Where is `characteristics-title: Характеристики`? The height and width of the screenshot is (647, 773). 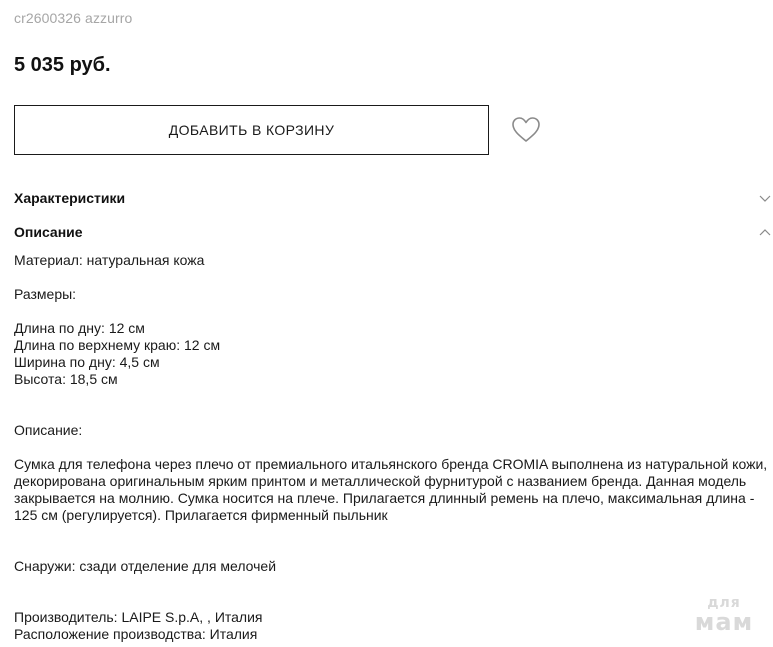
characteristics-title: Характеристики is located at coordinates (70, 198).